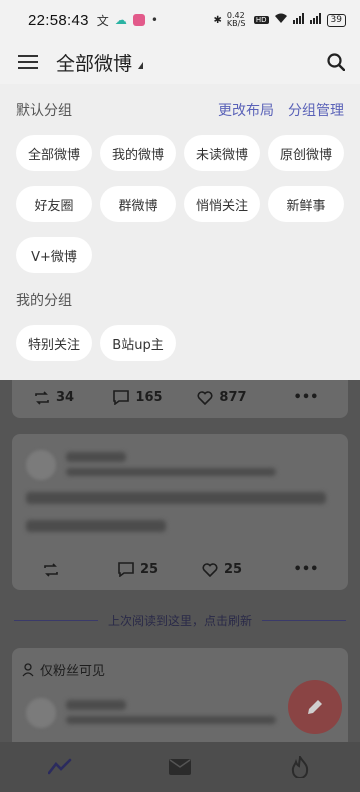 This screenshot has width=360, height=792. I want to click on status-right: ✱ 0.42 KB/S HD 39, so click(279, 19).